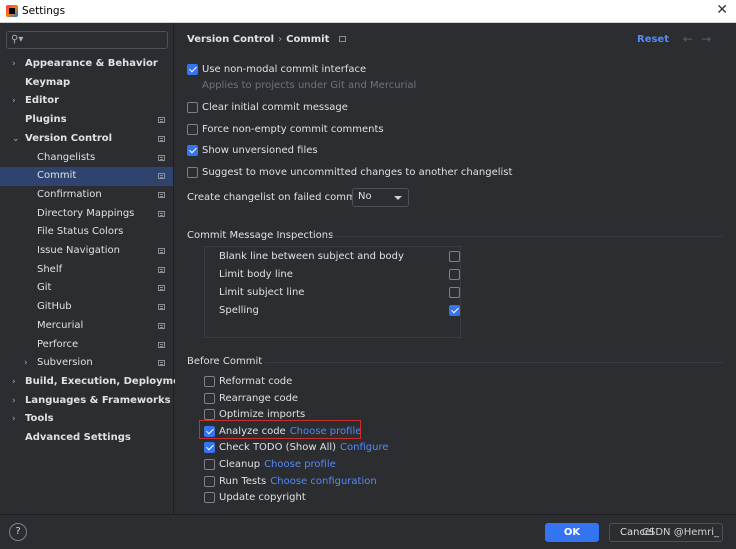 Image resolution: width=736 pixels, height=549 pixels. Describe the element at coordinates (243, 481) in the screenshot. I see `before-commit-label: Run Tests` at that location.